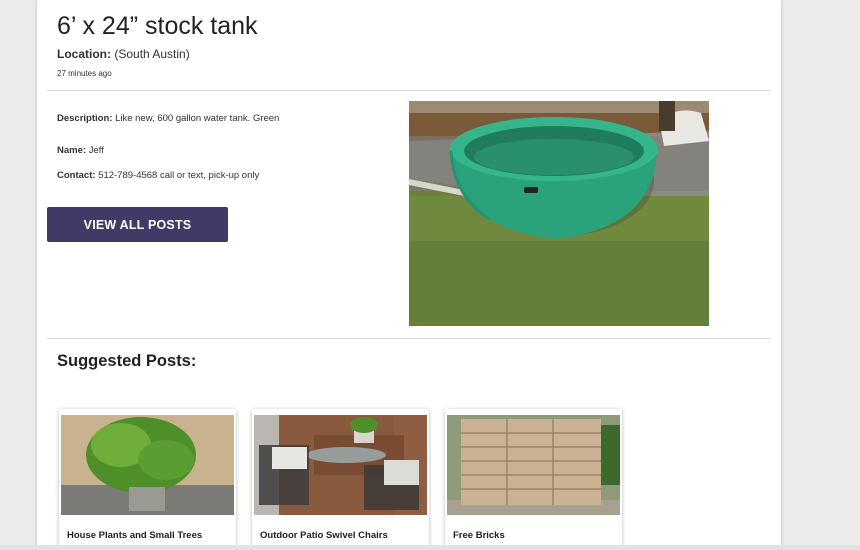 The width and height of the screenshot is (860, 550). Describe the element at coordinates (96, 150) in the screenshot. I see `name-value: Jeff` at that location.